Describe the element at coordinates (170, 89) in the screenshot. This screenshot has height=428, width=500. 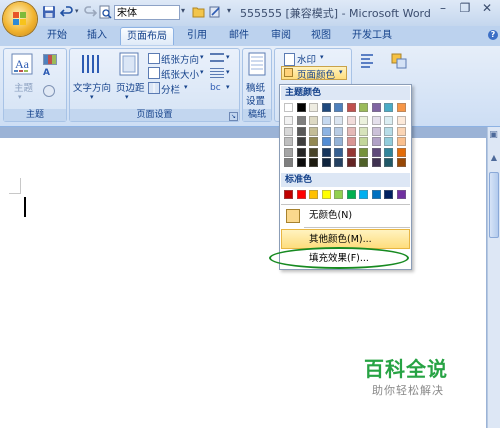
I see `columns-button: 分栏` at that location.